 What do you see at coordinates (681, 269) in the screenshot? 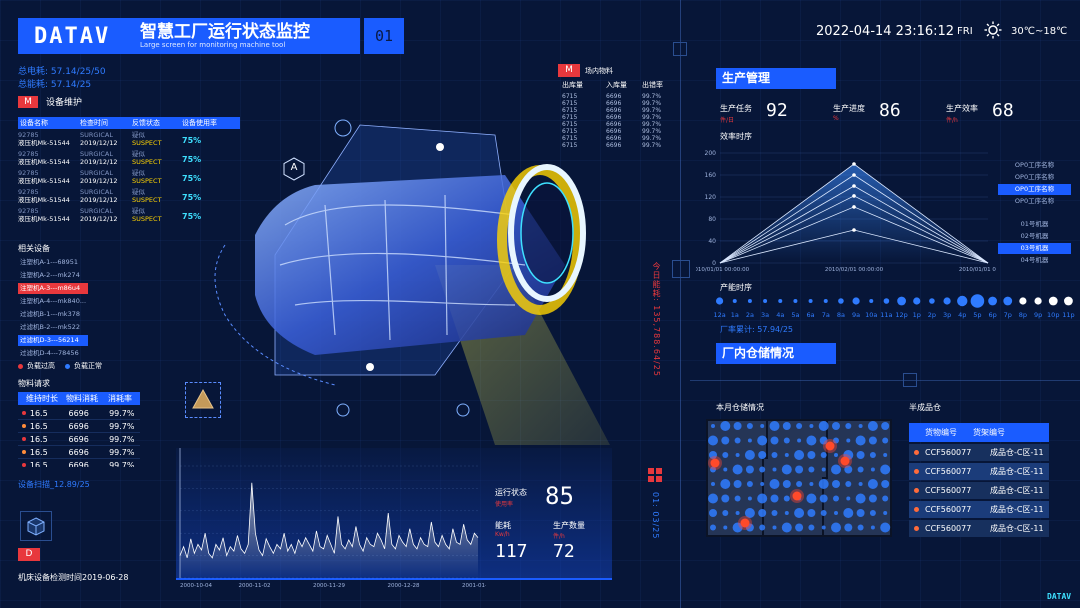
I see `deco-plus-icon` at bounding box center [681, 269].